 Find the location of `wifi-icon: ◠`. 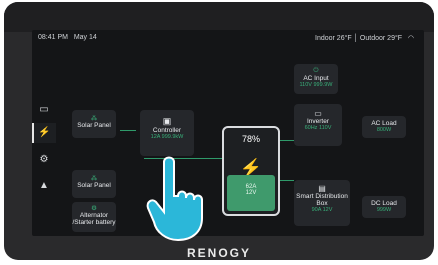

wifi-icon: ◠ is located at coordinates (410, 38).